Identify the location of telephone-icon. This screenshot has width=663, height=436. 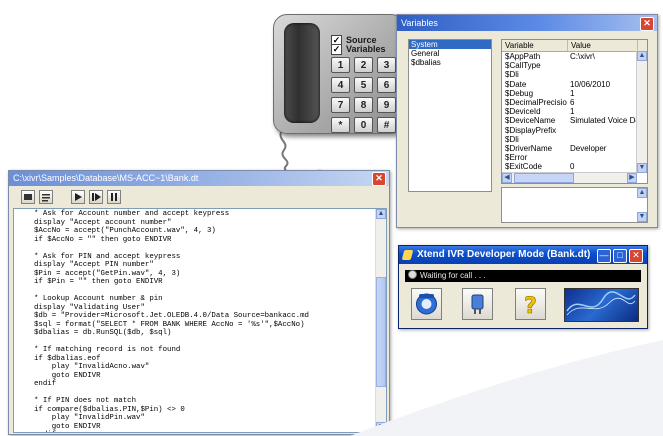
(426, 304).